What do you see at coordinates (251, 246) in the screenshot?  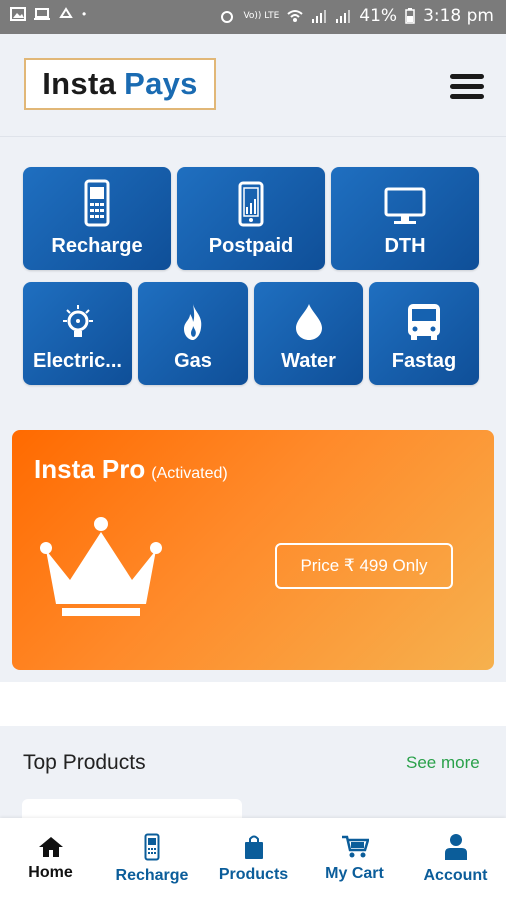 I see `service-label: Postpaid` at bounding box center [251, 246].